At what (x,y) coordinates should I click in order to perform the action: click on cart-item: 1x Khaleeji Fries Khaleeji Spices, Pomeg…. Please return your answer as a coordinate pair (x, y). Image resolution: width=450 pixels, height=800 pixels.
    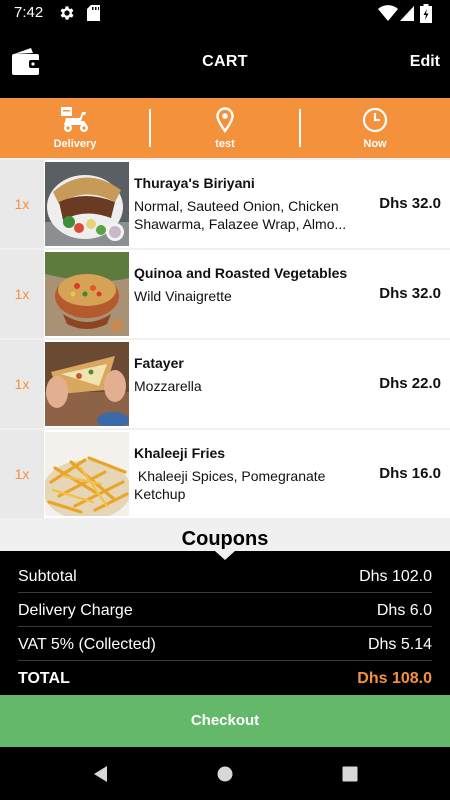
    Looking at the image, I should click on (225, 474).